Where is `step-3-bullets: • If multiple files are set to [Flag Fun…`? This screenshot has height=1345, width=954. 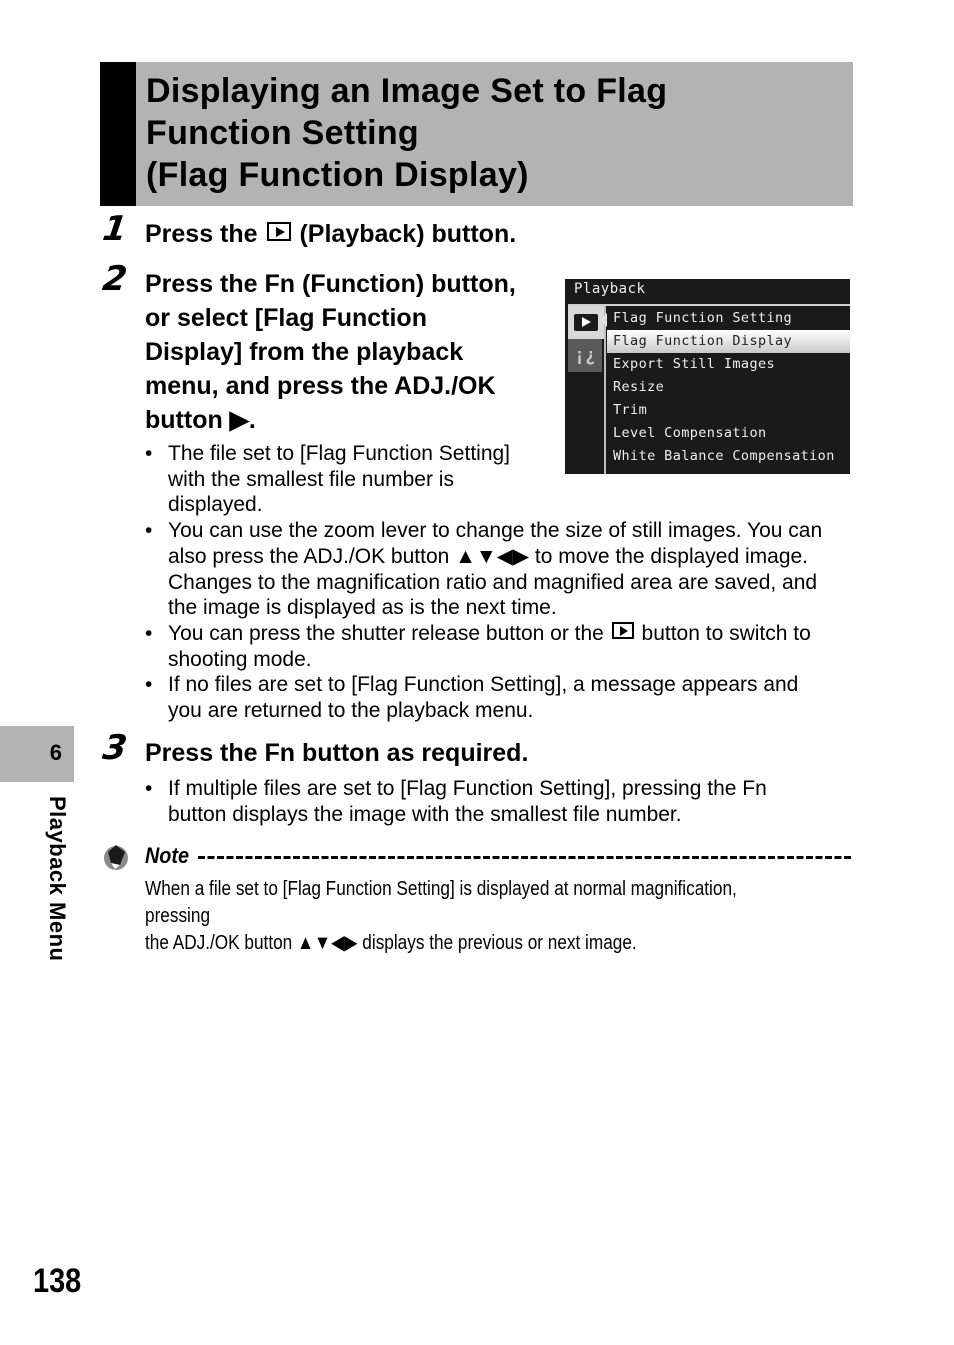 step-3-bullets: • If multiple files are set to [Flag Fun… is located at coordinates (505, 801).